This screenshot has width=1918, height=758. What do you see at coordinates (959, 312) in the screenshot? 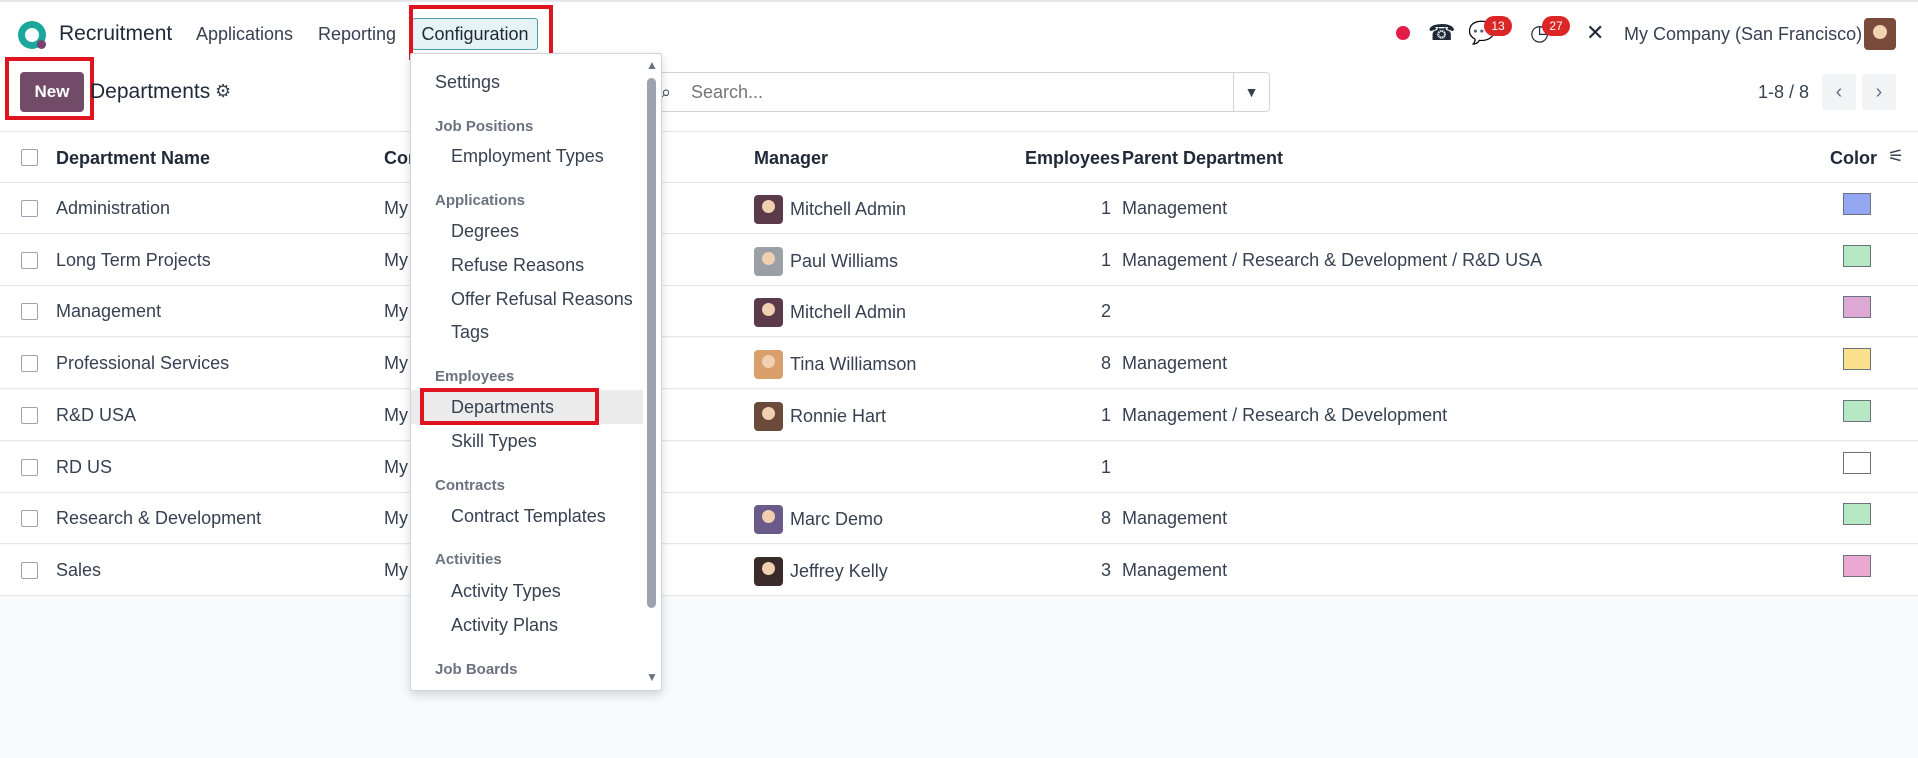
I see `table-row: Management My Mitchell Admin 2` at bounding box center [959, 312].